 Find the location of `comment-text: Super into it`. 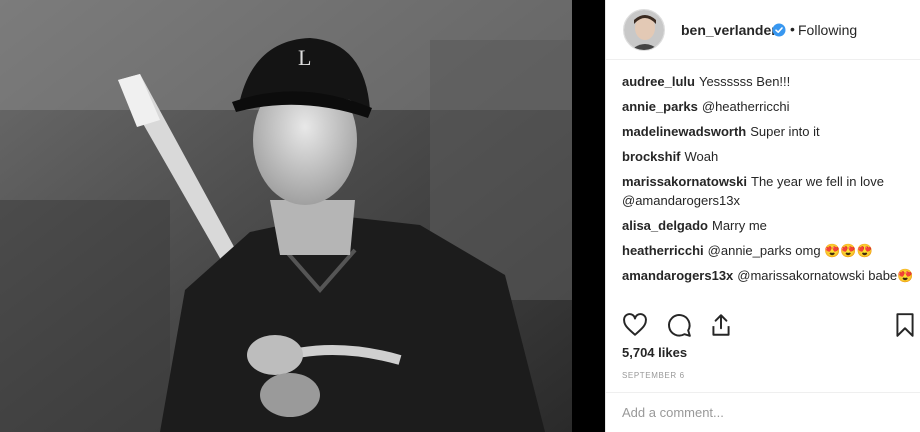

comment-text: Super into it is located at coordinates (785, 131).